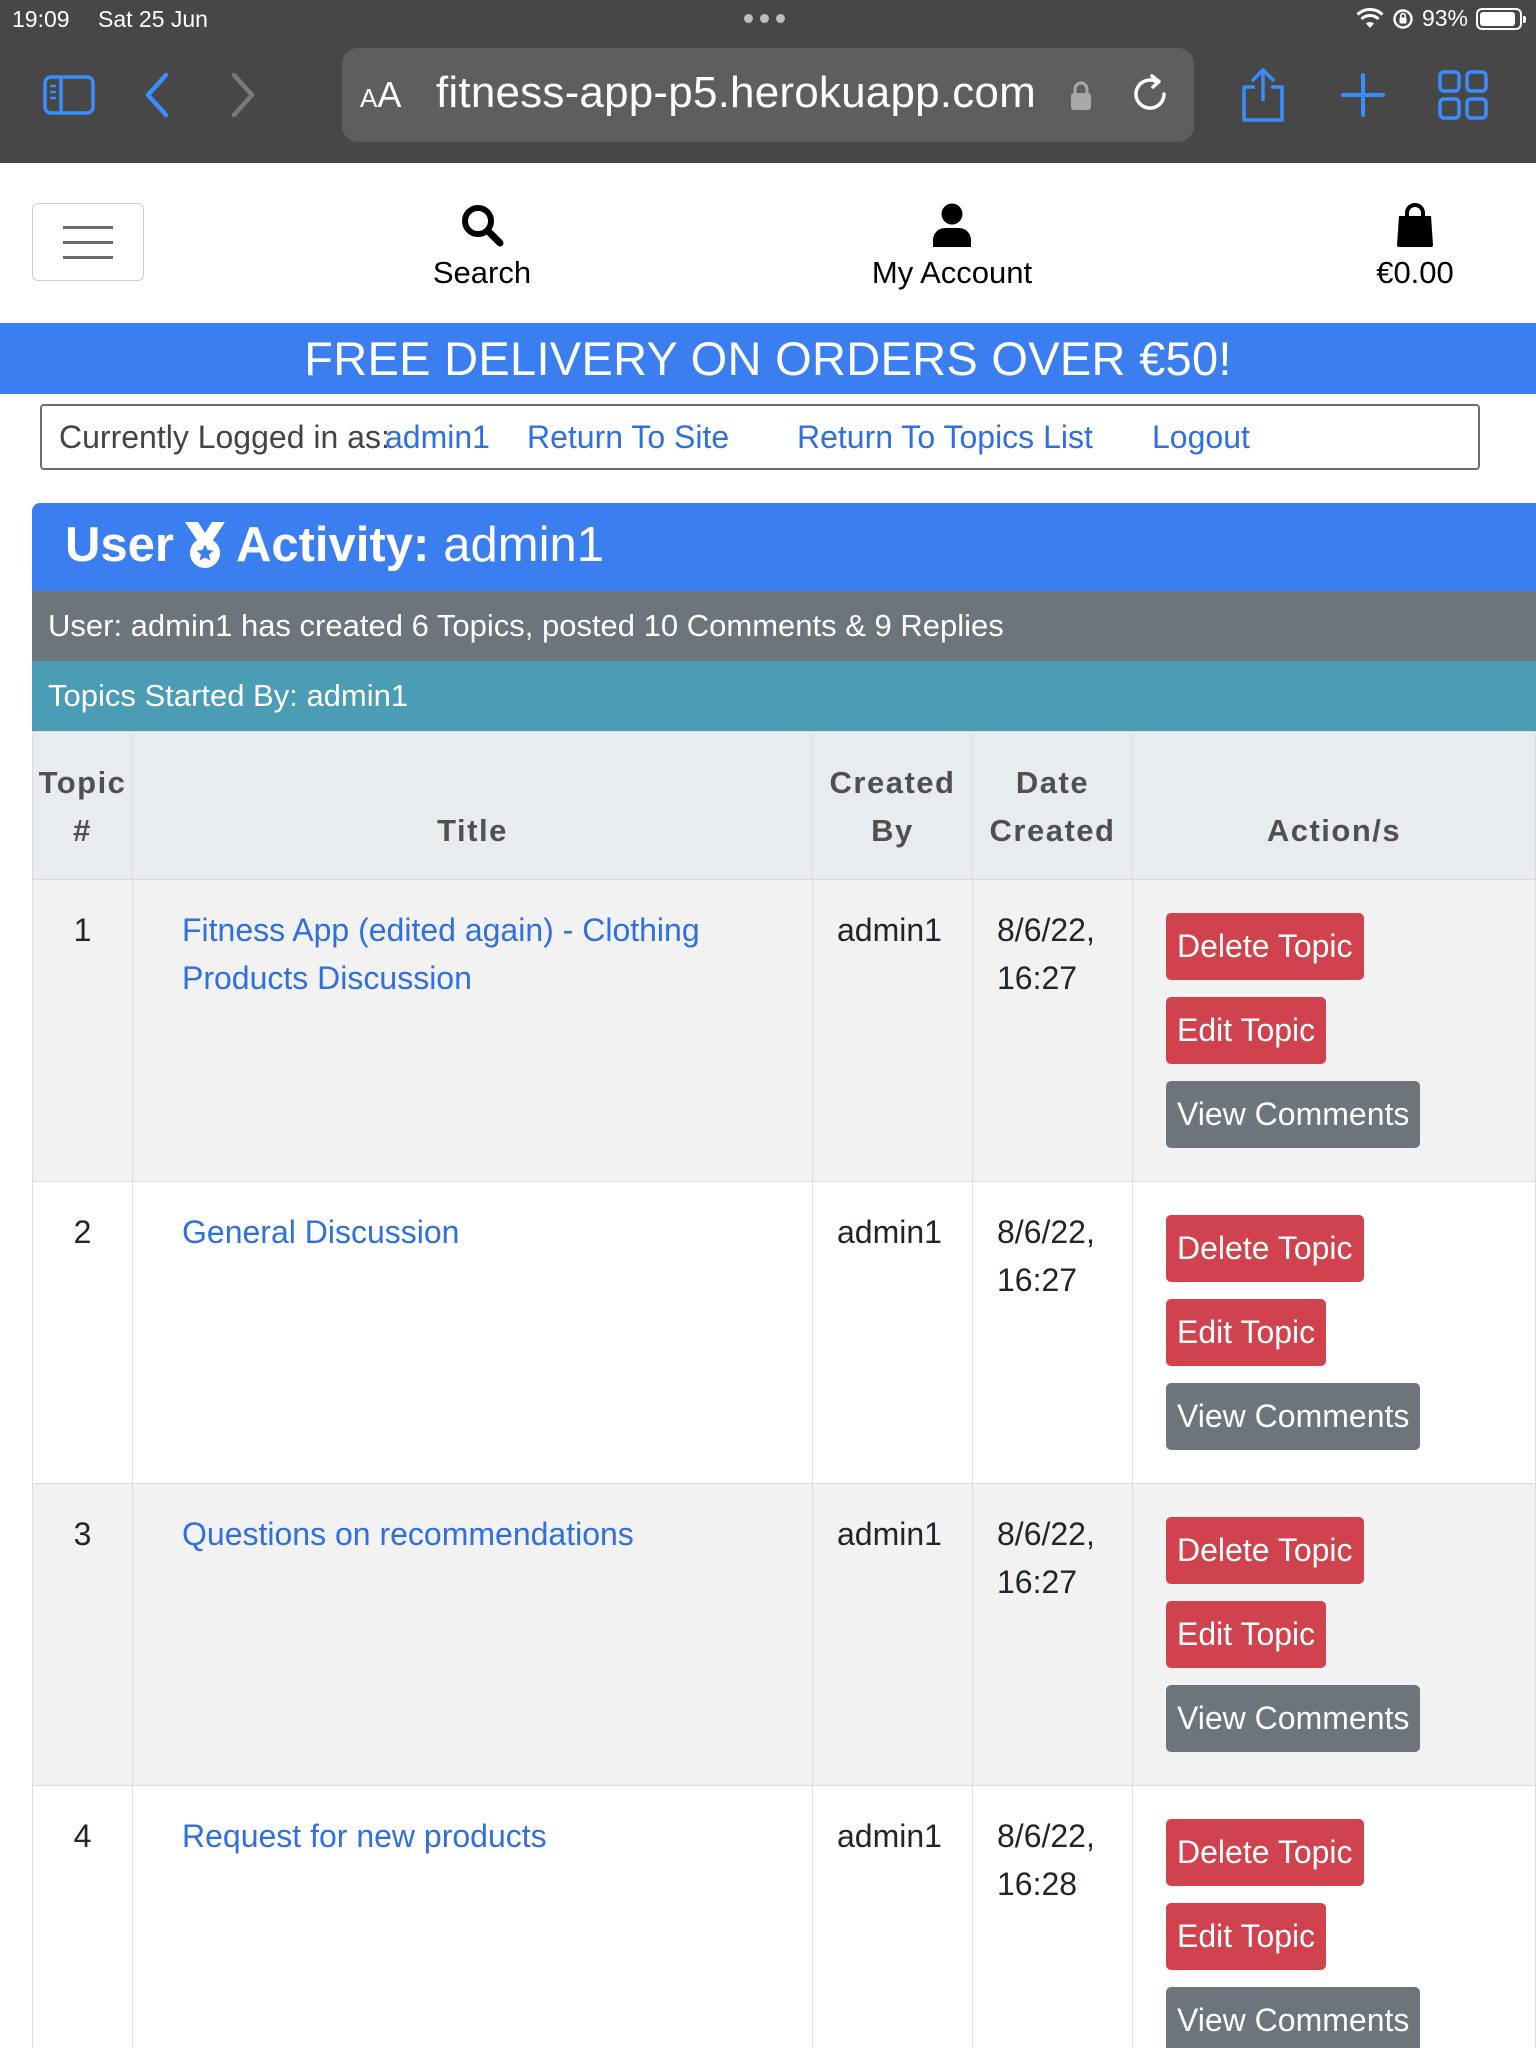 The image size is (1536, 2048). I want to click on url-text: fitness-app-p5.herokuapp.com, so click(736, 93).